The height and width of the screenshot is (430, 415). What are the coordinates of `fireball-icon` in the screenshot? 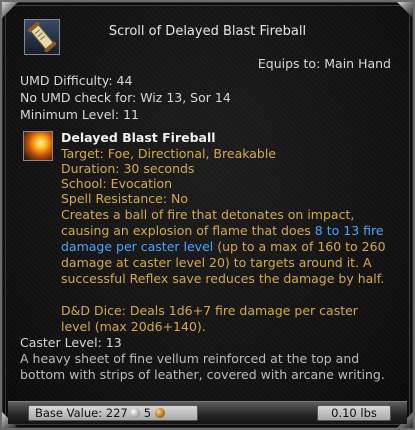 It's located at (38, 146).